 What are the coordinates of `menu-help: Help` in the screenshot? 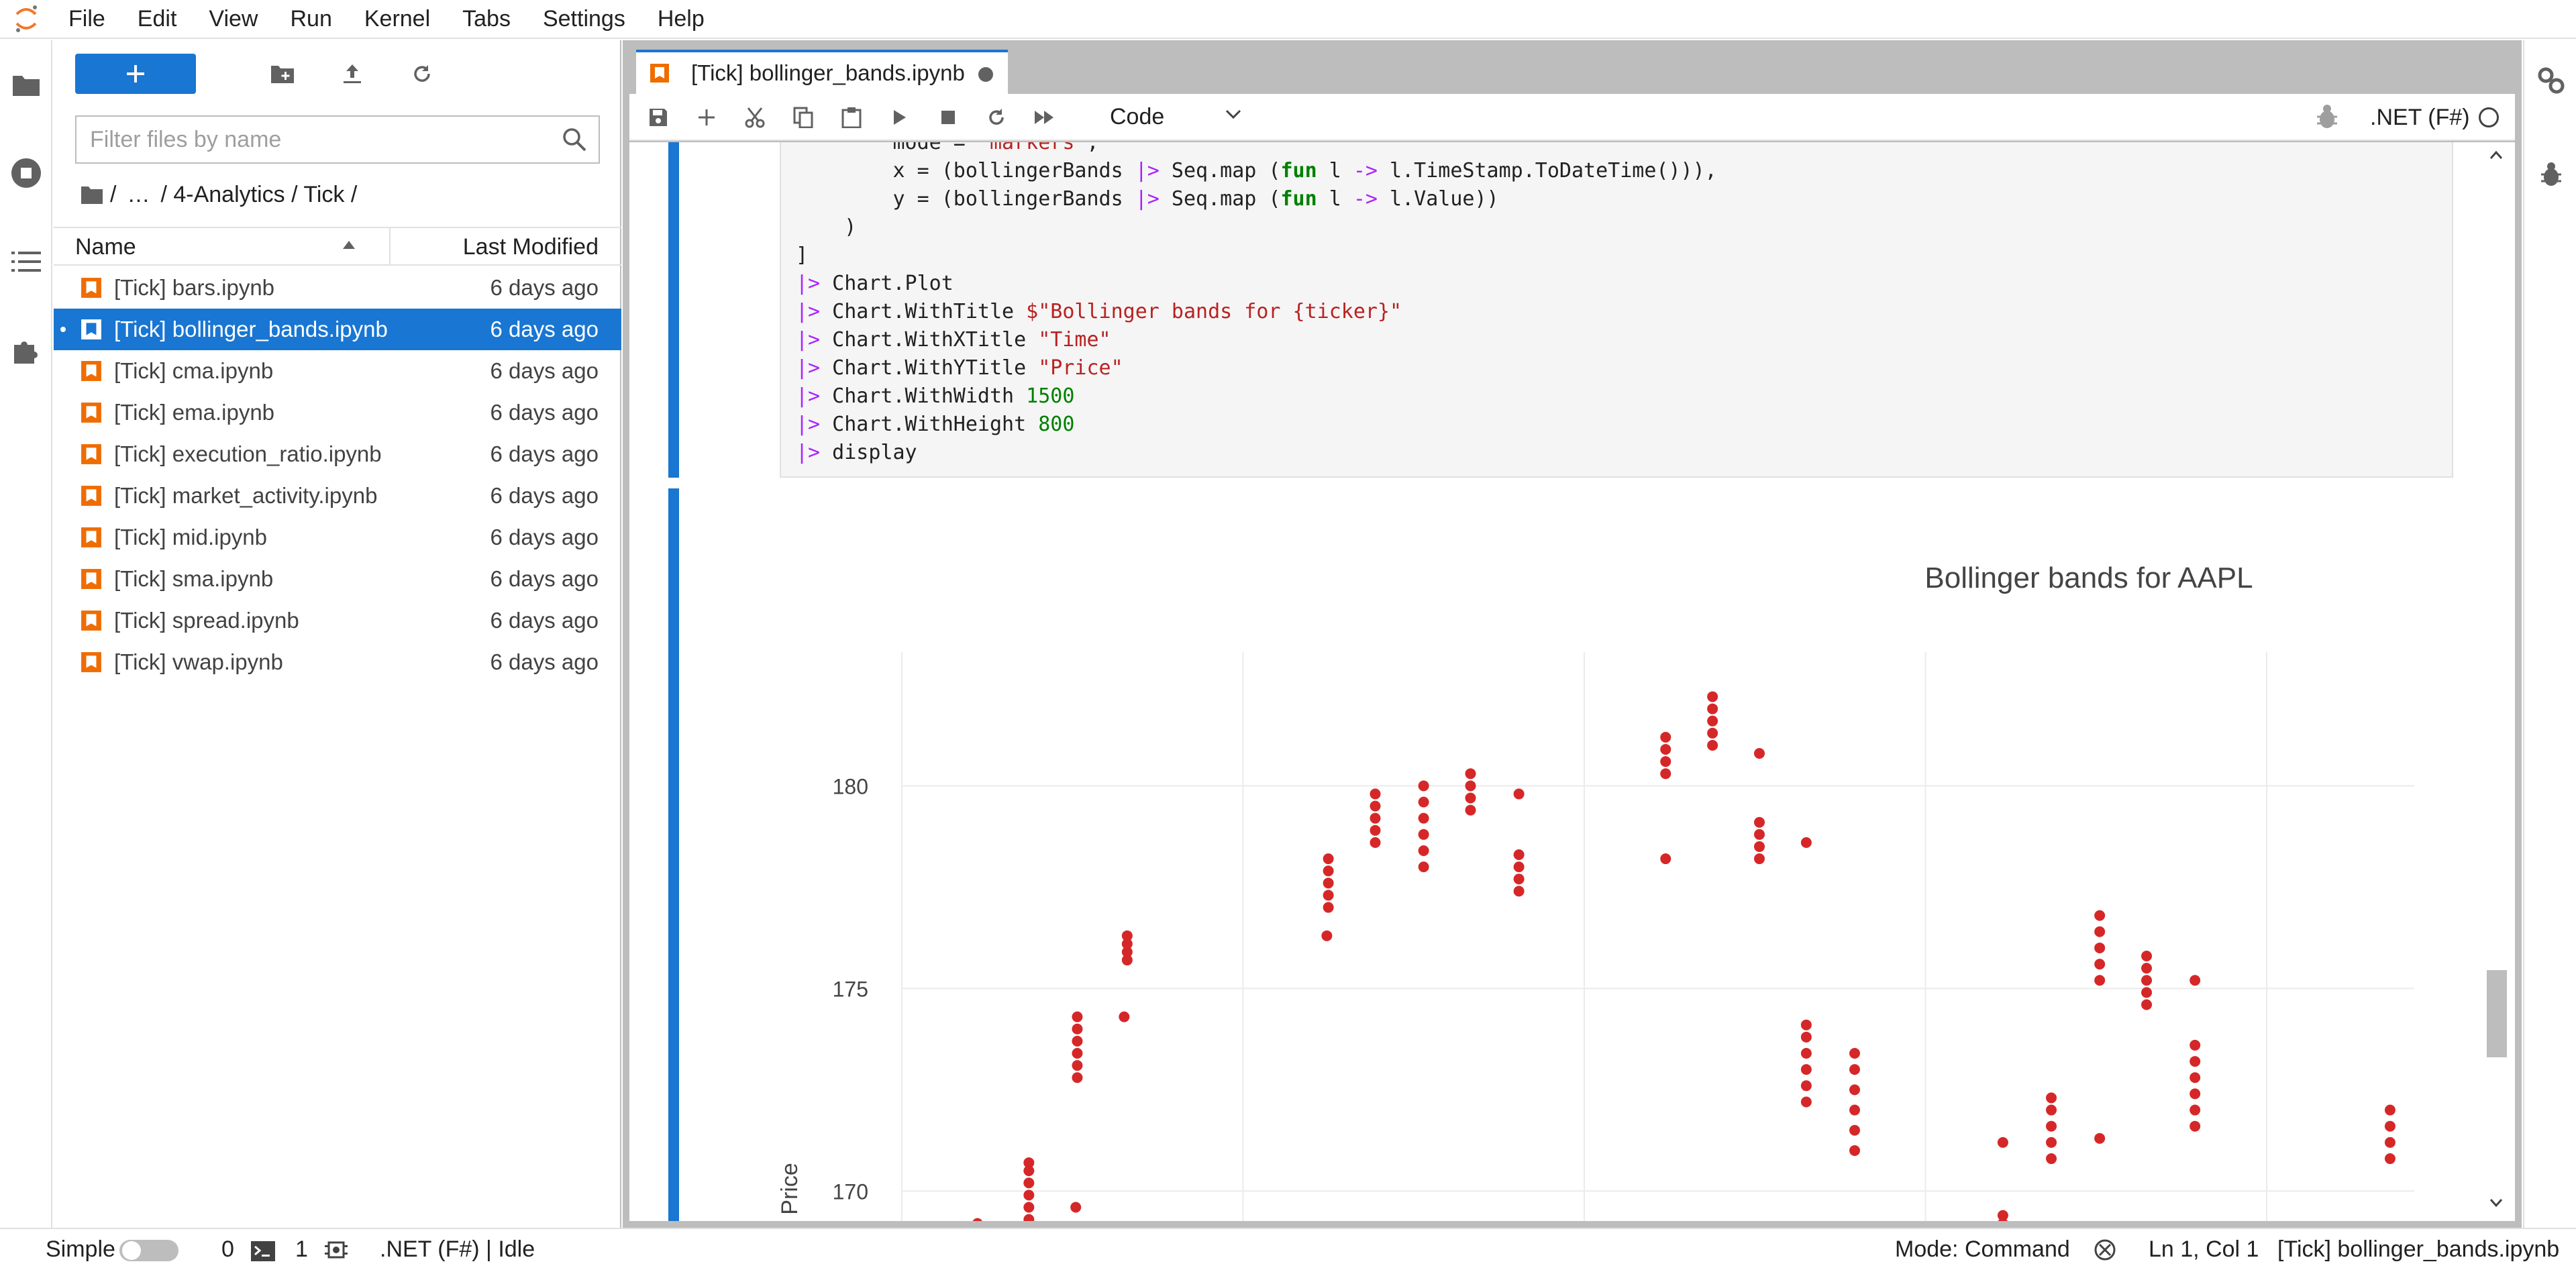 It's located at (681, 19).